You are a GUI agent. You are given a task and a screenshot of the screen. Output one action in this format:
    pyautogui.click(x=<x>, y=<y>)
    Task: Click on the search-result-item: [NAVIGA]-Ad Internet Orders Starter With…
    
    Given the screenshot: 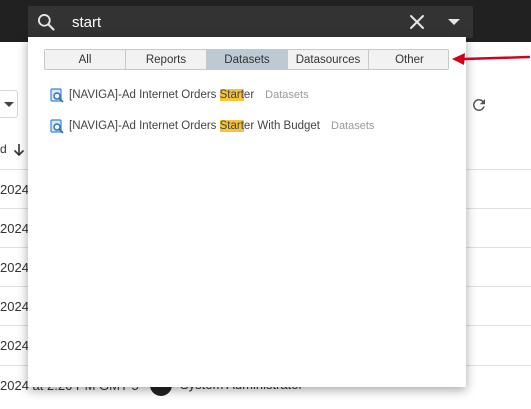 What is the action you would take?
    pyautogui.click(x=212, y=126)
    